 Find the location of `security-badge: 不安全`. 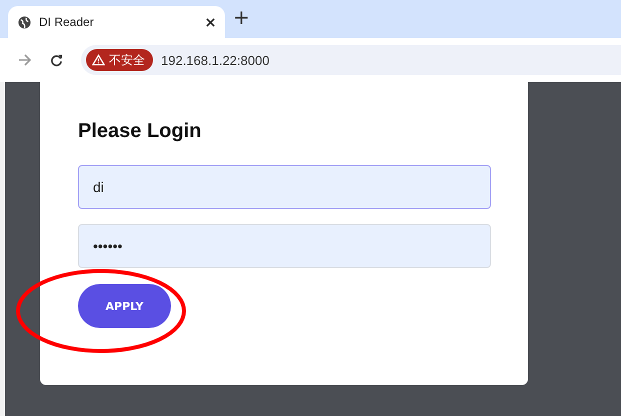

security-badge: 不安全 is located at coordinates (119, 60).